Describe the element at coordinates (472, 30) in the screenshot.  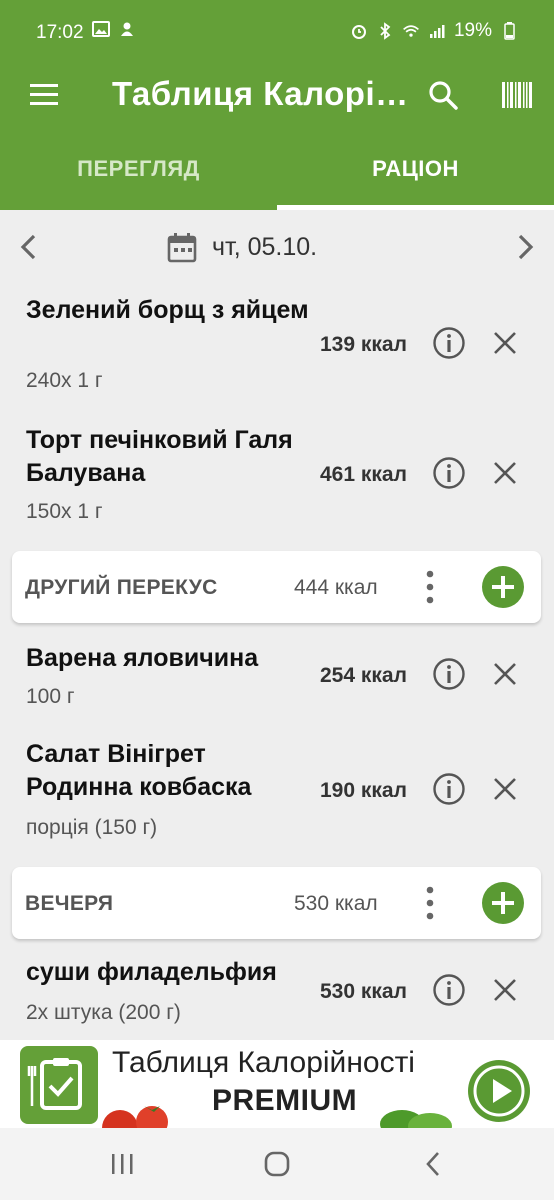
I see `battery-percent: 19%` at that location.